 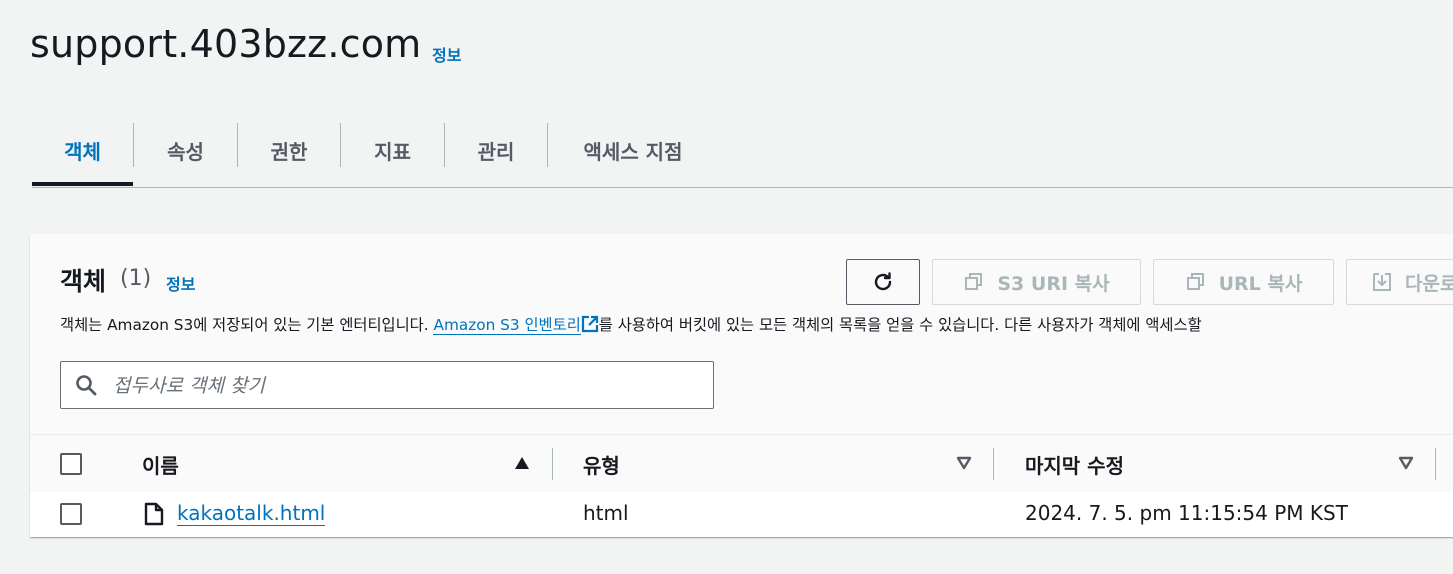 What do you see at coordinates (507, 325) in the screenshot?
I see `inventory-link: Amazon S3 인벤토리` at bounding box center [507, 325].